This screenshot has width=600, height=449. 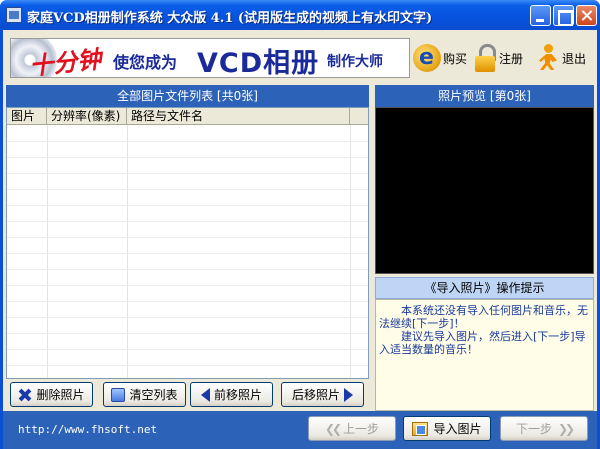 What do you see at coordinates (427, 58) in the screenshot?
I see `internet-buy-icon` at bounding box center [427, 58].